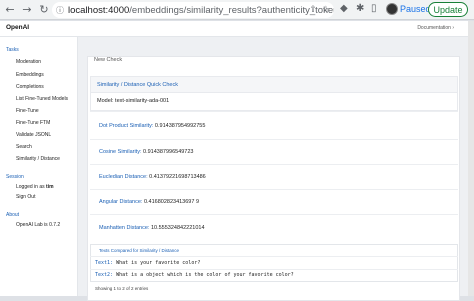 This screenshot has height=301, width=474. Describe the element at coordinates (137, 85) in the screenshot. I see `quick-check-title: Similarity / Distance Quick Check` at that location.